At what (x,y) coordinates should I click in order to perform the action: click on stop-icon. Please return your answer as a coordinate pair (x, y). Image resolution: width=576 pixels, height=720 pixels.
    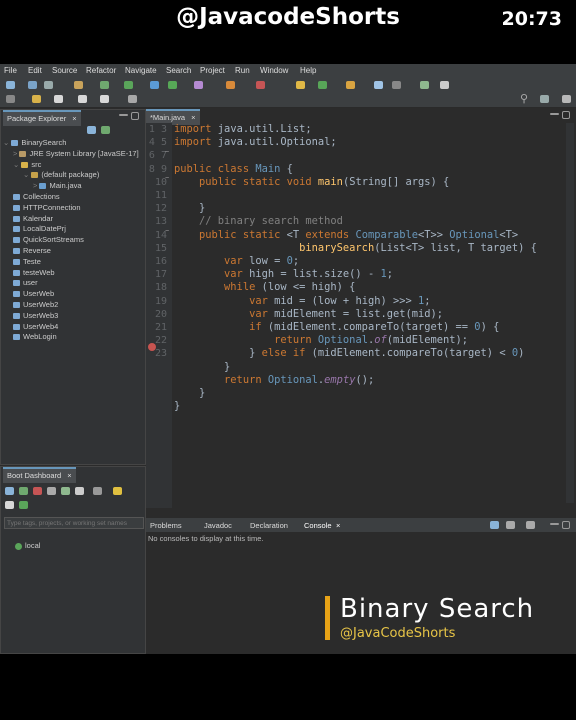
    Looking at the image, I should click on (37, 491).